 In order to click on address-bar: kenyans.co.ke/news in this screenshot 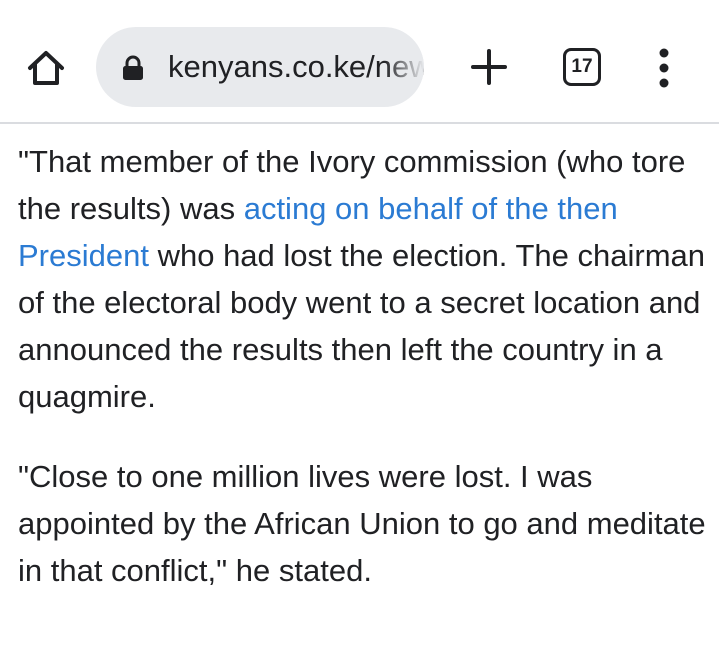, I will do `click(260, 67)`.